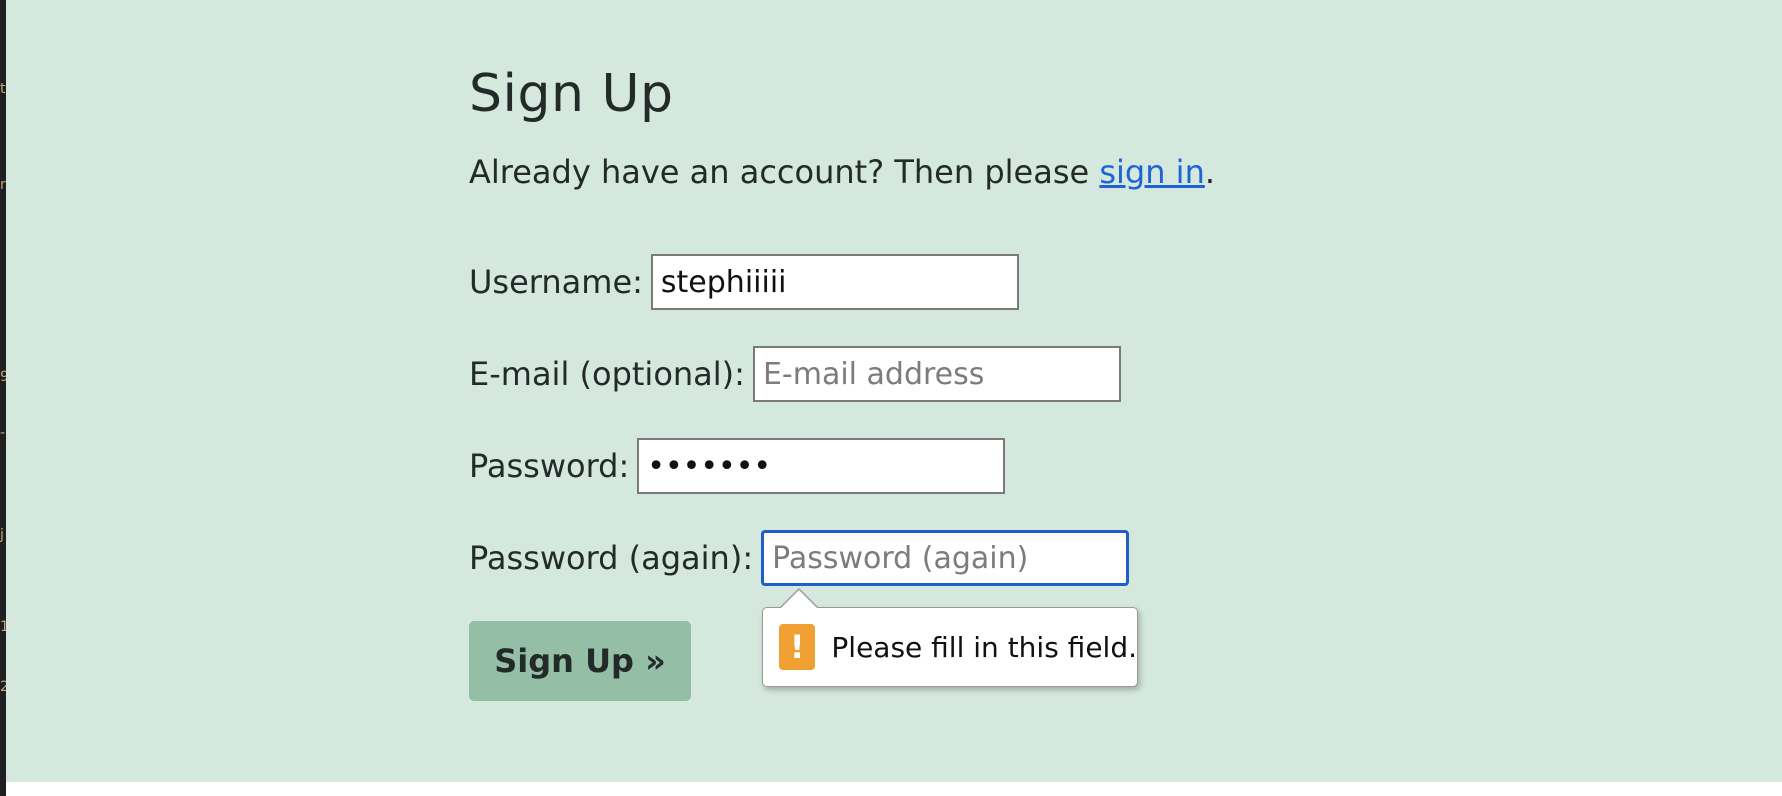 The image size is (1782, 796). I want to click on email-row: E-mail (optional):, so click(795, 374).